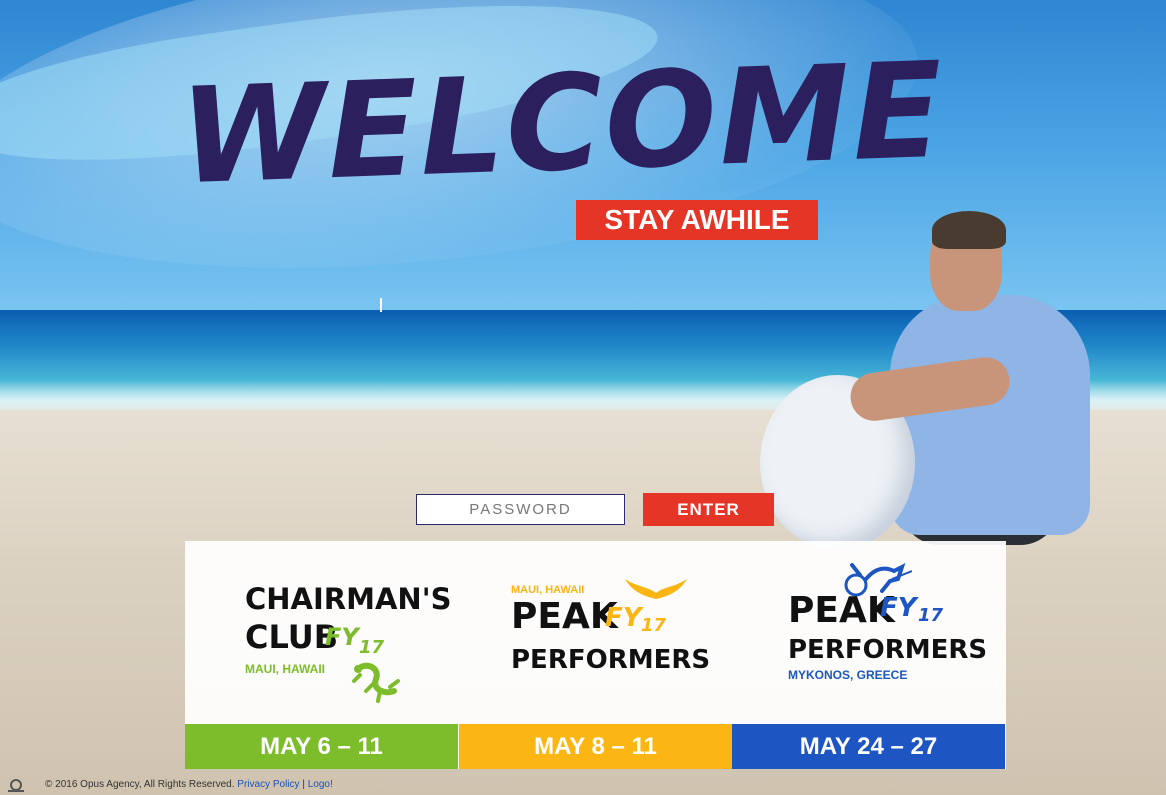 The height and width of the screenshot is (795, 1166). What do you see at coordinates (595, 746) in the screenshot?
I see `event-date: MAY 8 – 11` at bounding box center [595, 746].